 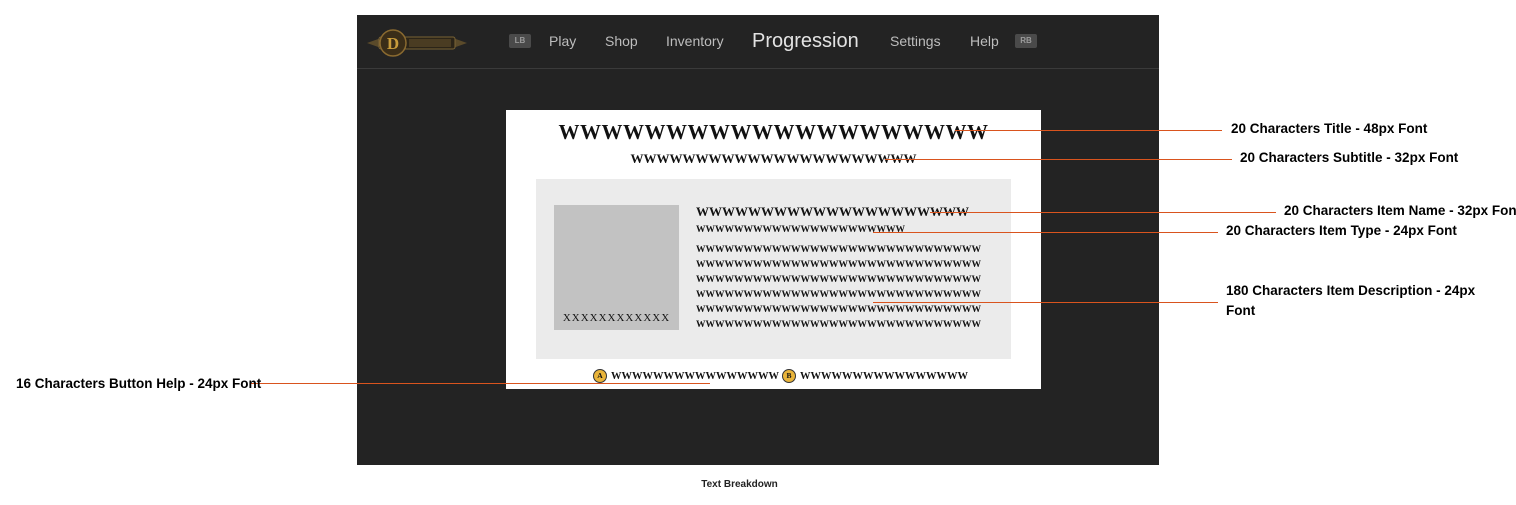 I want to click on title-leader-line, so click(x=1088, y=130).